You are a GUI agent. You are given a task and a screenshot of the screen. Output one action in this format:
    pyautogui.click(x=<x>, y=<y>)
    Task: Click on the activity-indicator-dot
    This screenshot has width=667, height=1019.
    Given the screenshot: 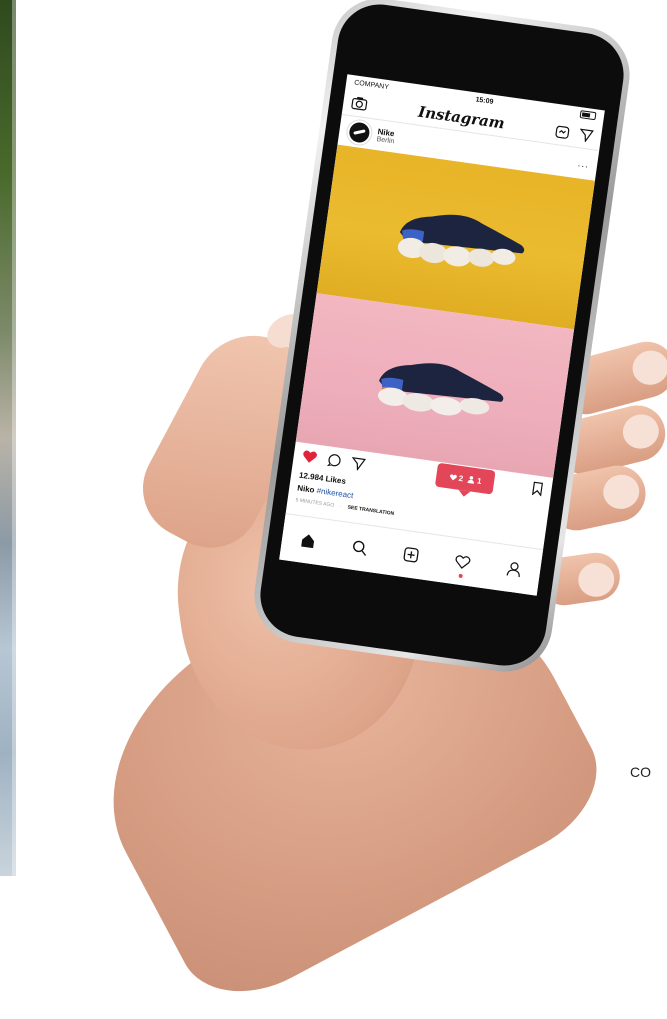 What is the action you would take?
    pyautogui.click(x=460, y=576)
    